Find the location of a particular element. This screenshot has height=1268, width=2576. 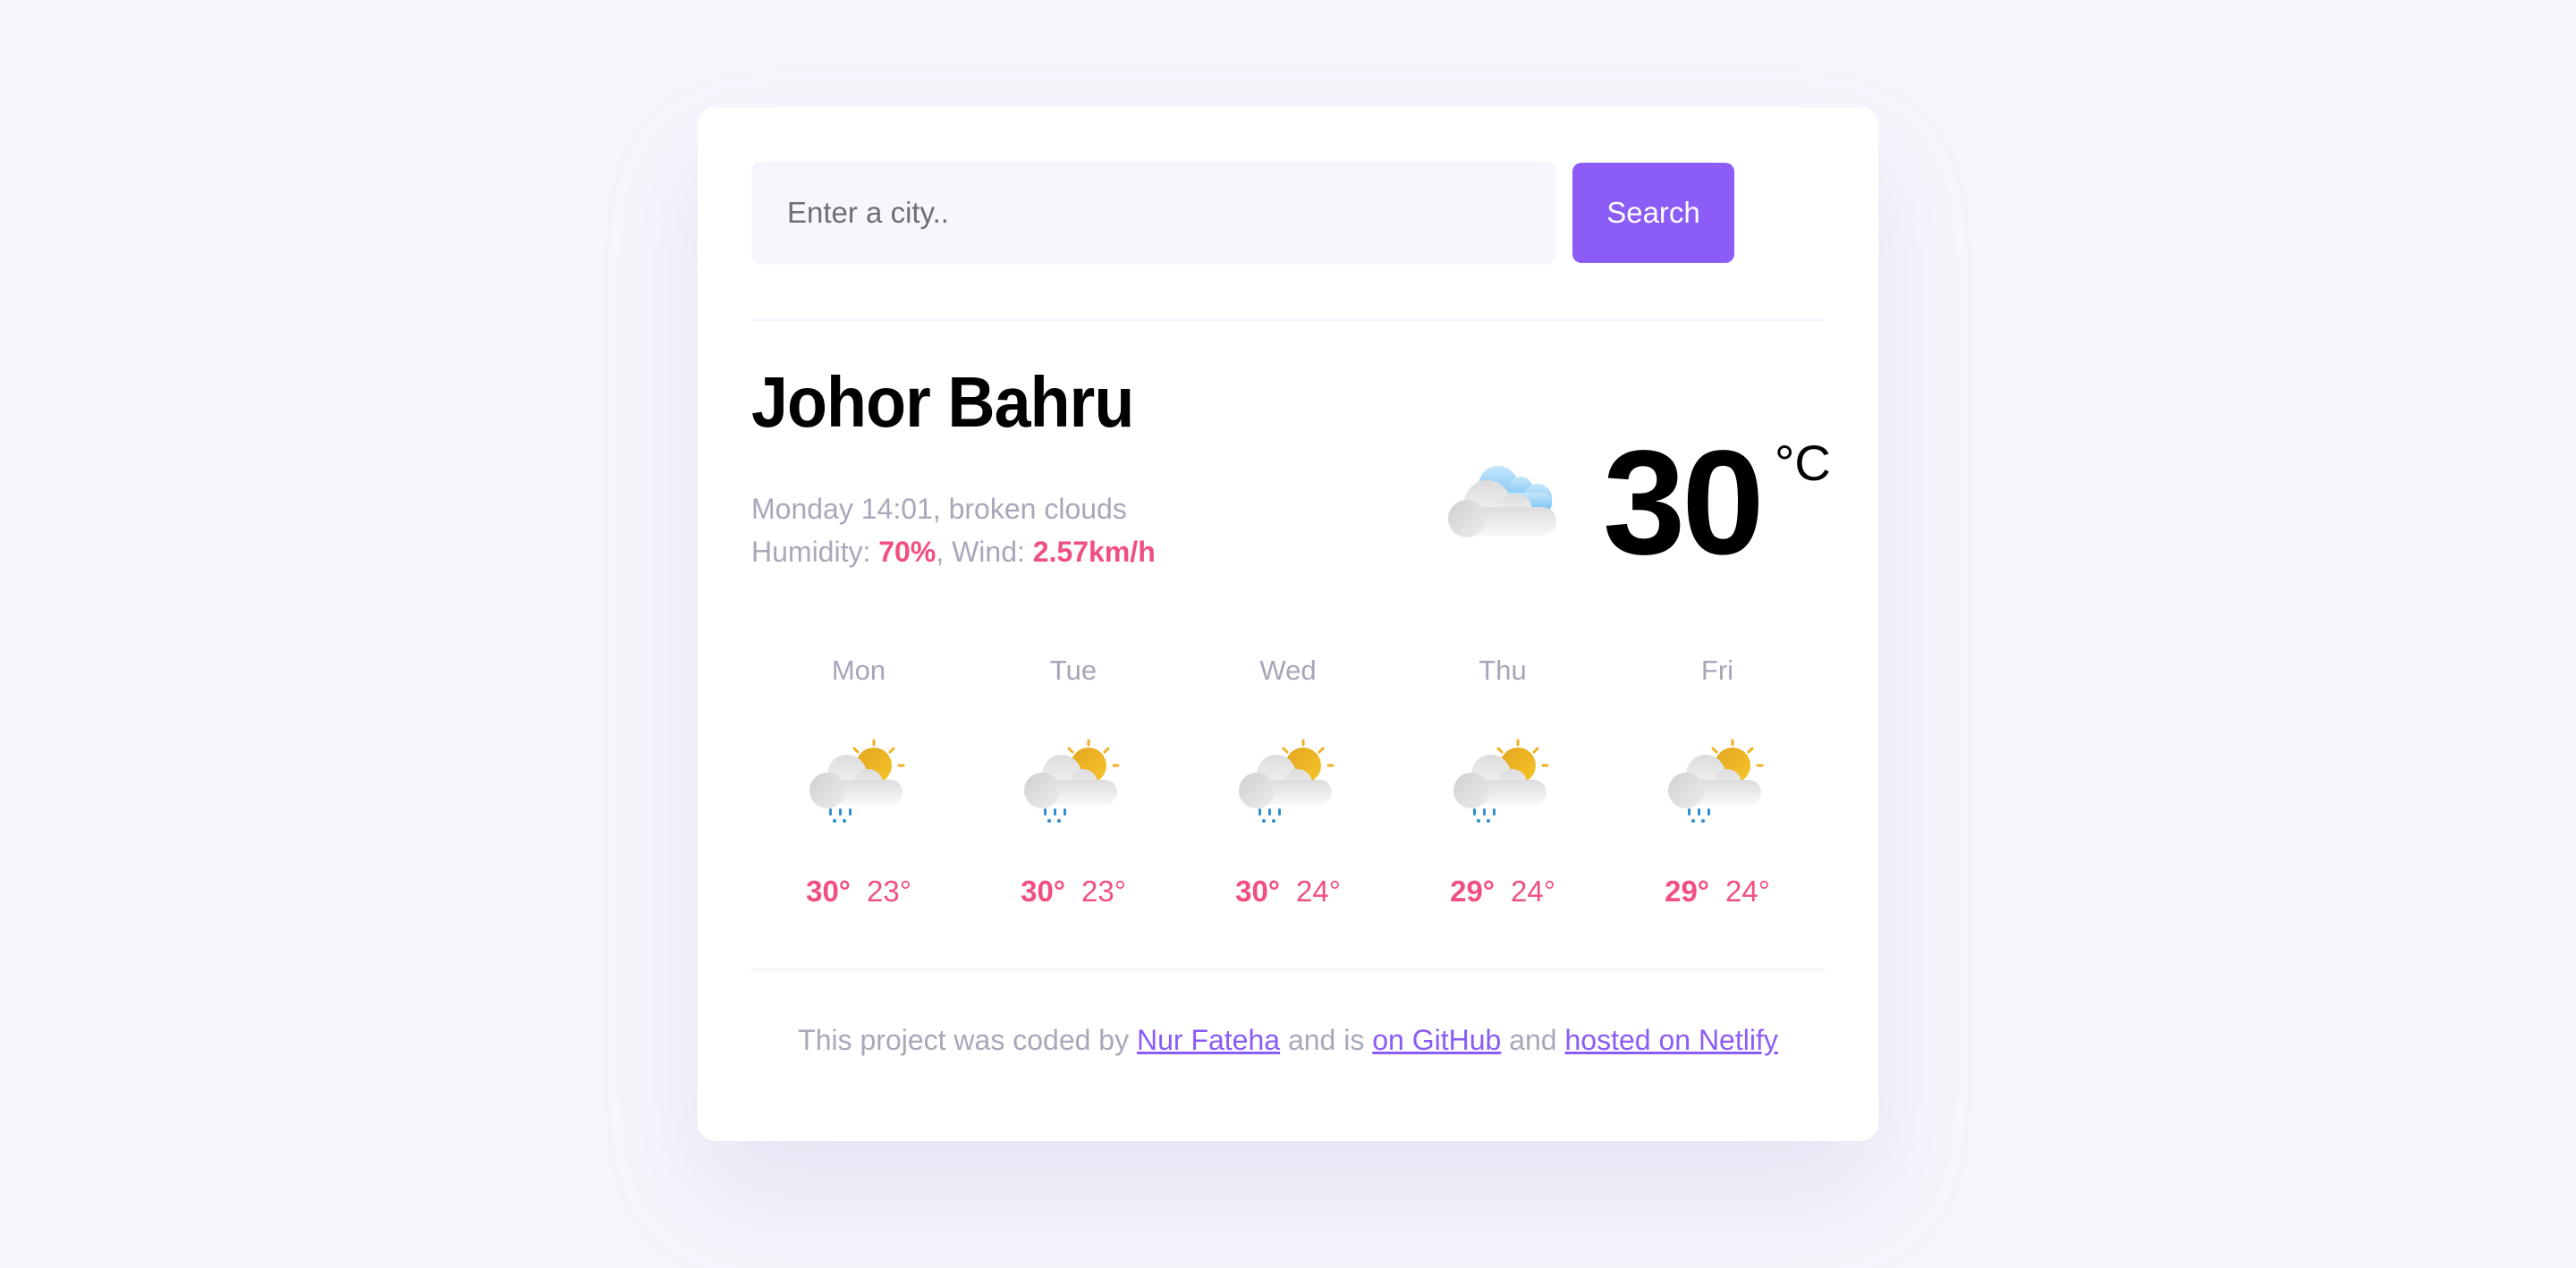

city-search-input is located at coordinates (1153, 213).